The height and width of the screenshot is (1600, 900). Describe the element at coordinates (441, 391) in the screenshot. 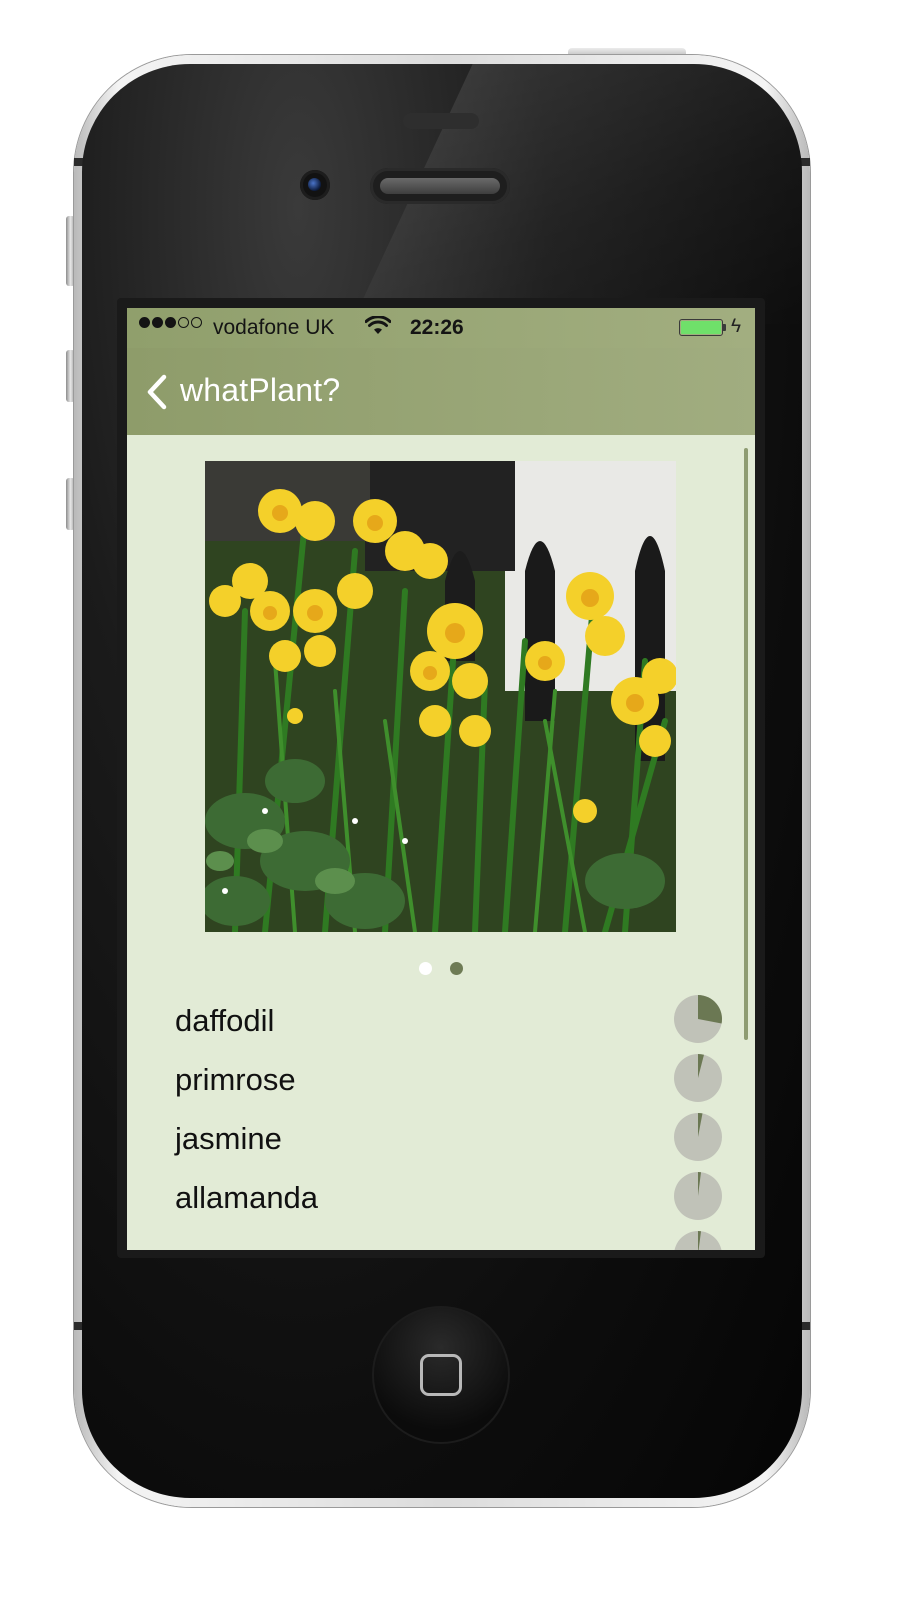

I see `navigation-bar: whatPlant?` at that location.